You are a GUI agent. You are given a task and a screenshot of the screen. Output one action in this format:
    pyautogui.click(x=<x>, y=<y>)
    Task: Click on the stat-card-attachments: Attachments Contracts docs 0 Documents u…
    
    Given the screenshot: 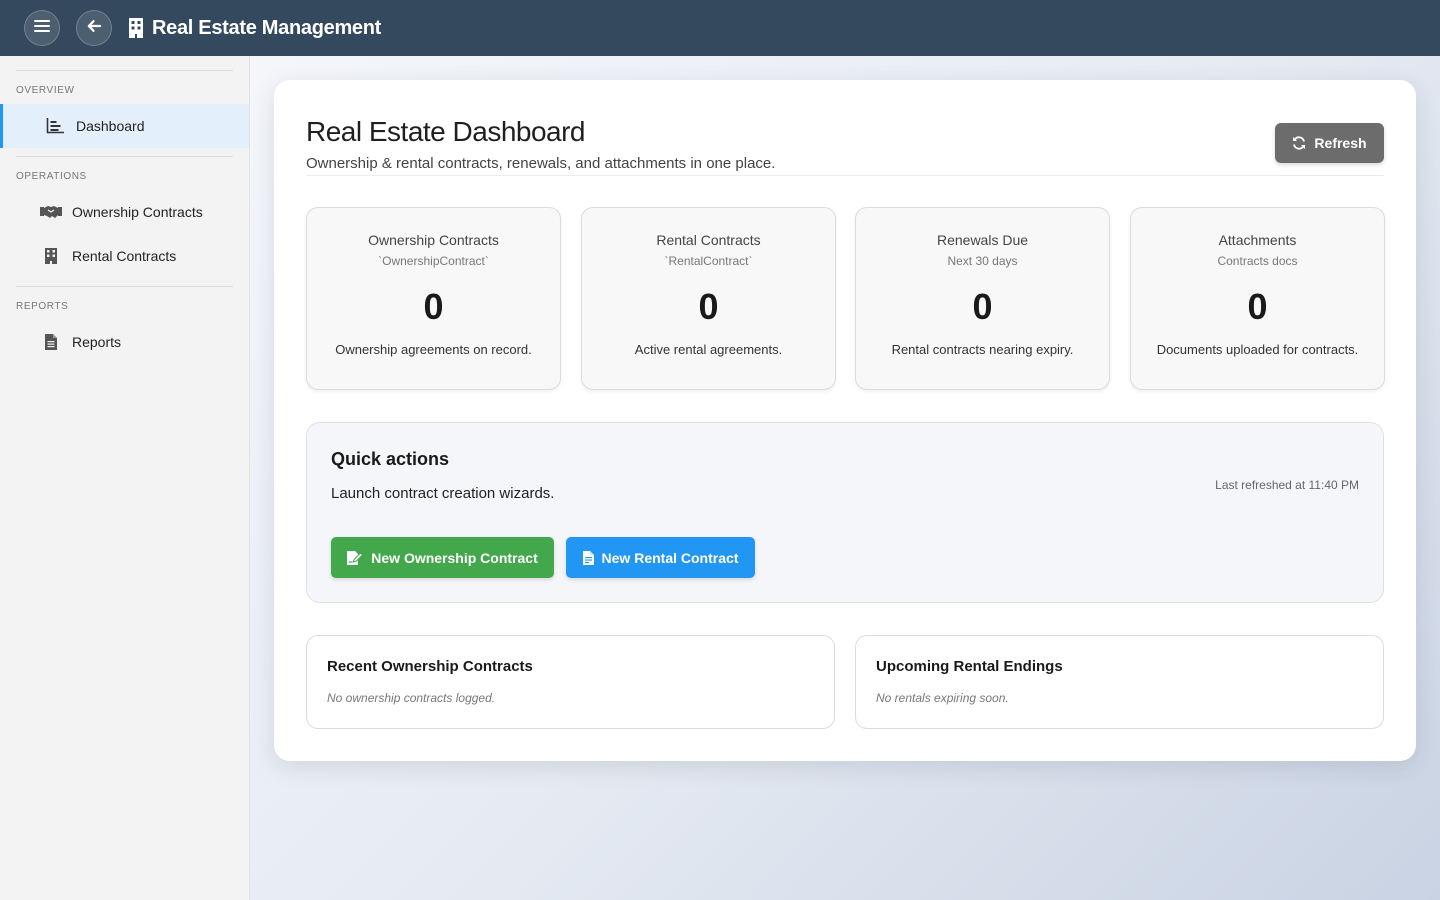 What is the action you would take?
    pyautogui.click(x=1257, y=298)
    